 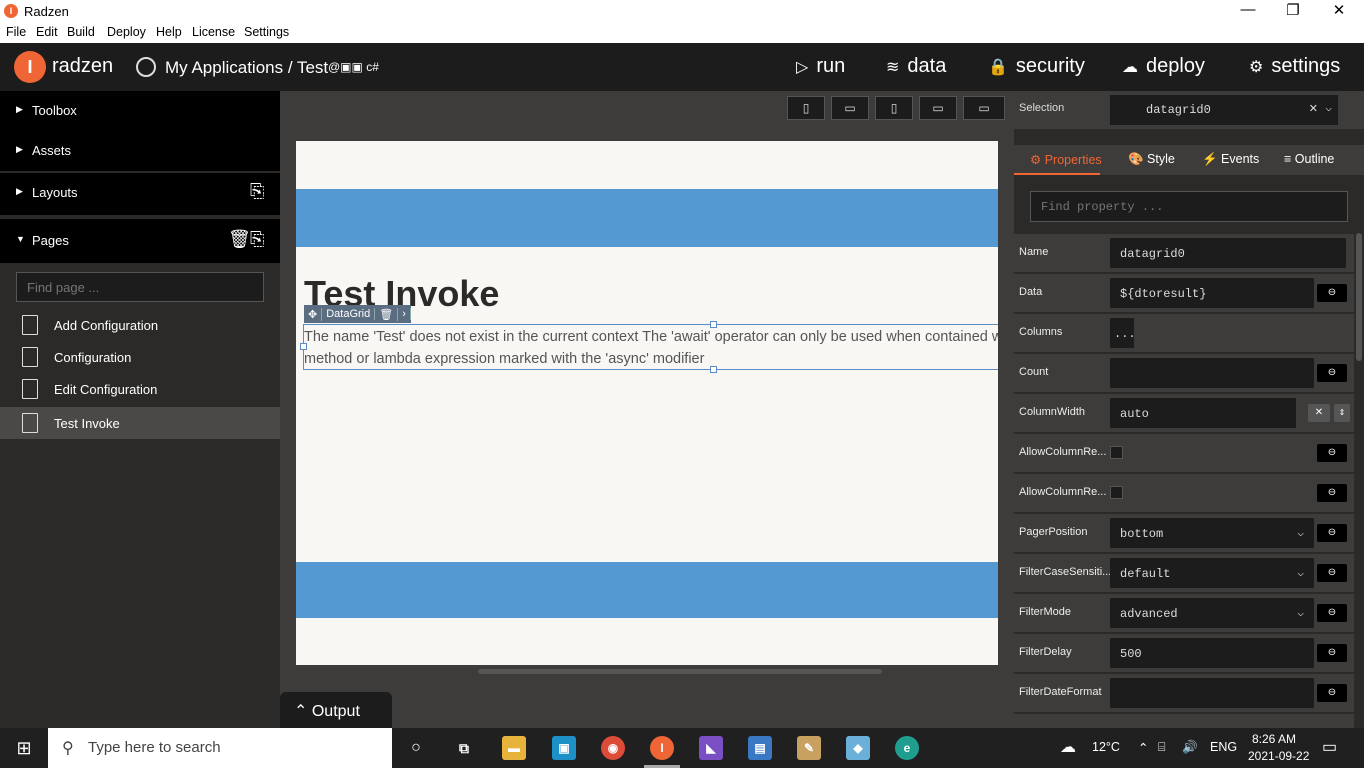 What do you see at coordinates (1309, 159) in the screenshot?
I see `tab-outline: ≡ Outline` at bounding box center [1309, 159].